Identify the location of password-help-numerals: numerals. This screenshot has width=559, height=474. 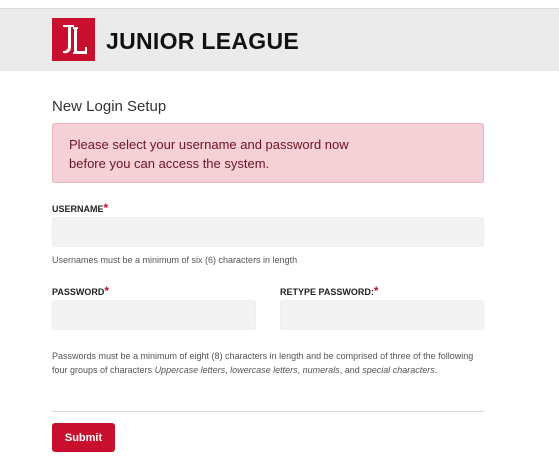
(321, 370).